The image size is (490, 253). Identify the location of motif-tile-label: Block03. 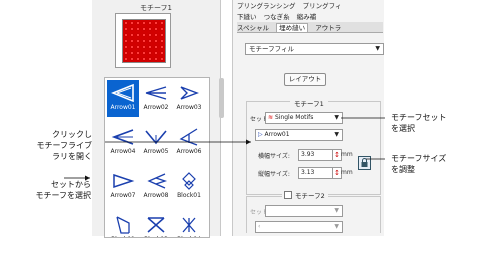
(156, 236).